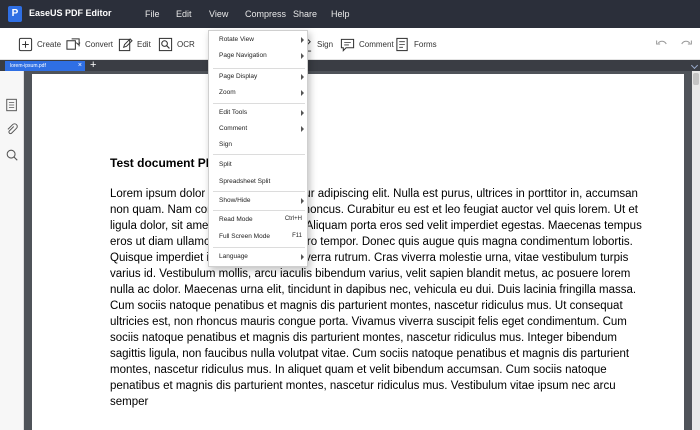 This screenshot has width=700, height=430. Describe the element at coordinates (258, 113) in the screenshot. I see `menu-item-edit-tools: Edit Tools` at that location.